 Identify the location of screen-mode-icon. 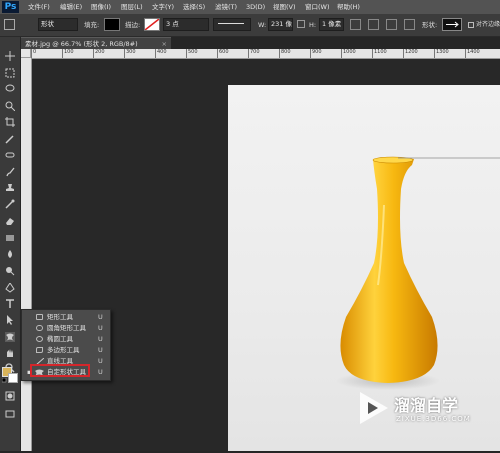
(10, 414).